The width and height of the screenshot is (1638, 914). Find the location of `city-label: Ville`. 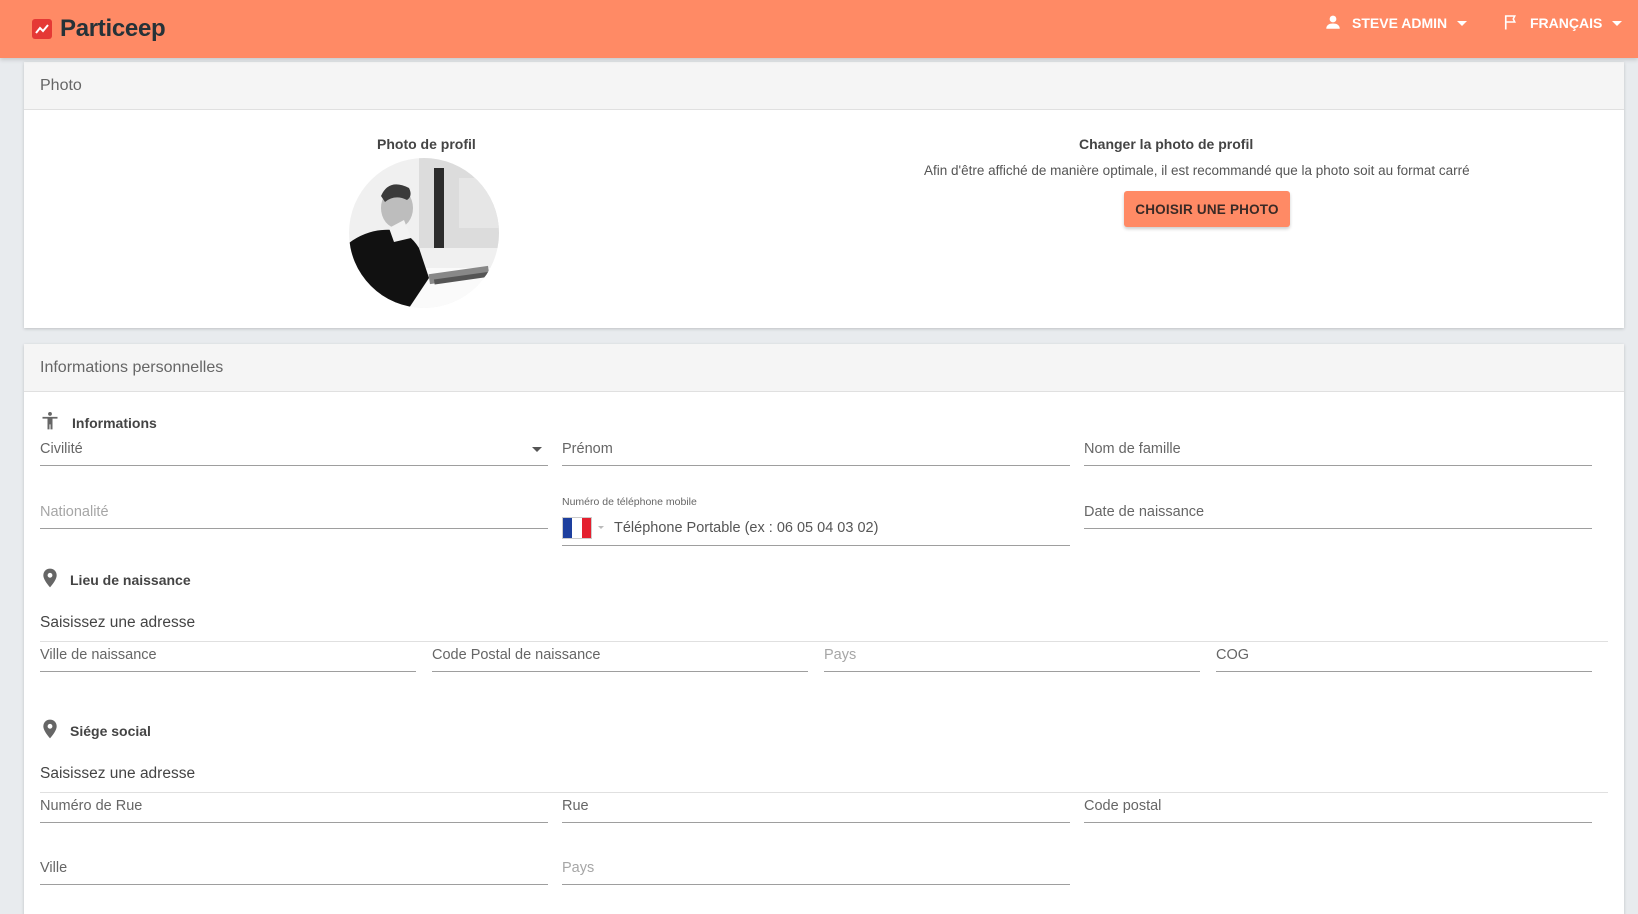

city-label: Ville is located at coordinates (54, 867).